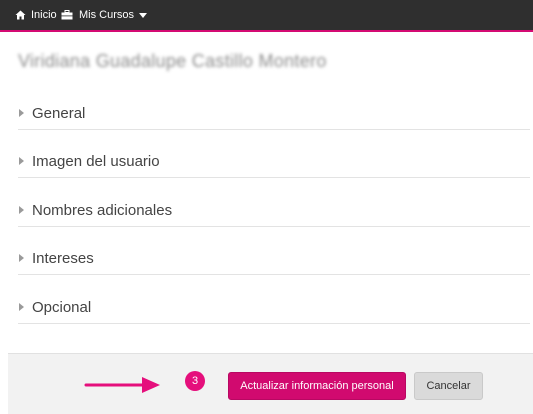 This screenshot has height=414, width=533. Describe the element at coordinates (107, 15) in the screenshot. I see `nav-my-courses-label: Mis Cursos` at that location.